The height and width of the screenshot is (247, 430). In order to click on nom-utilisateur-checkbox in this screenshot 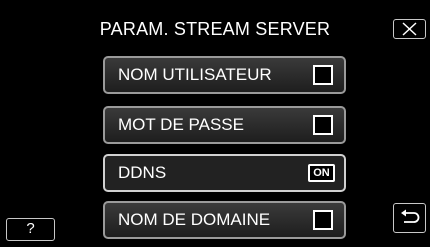, I will do `click(323, 75)`.